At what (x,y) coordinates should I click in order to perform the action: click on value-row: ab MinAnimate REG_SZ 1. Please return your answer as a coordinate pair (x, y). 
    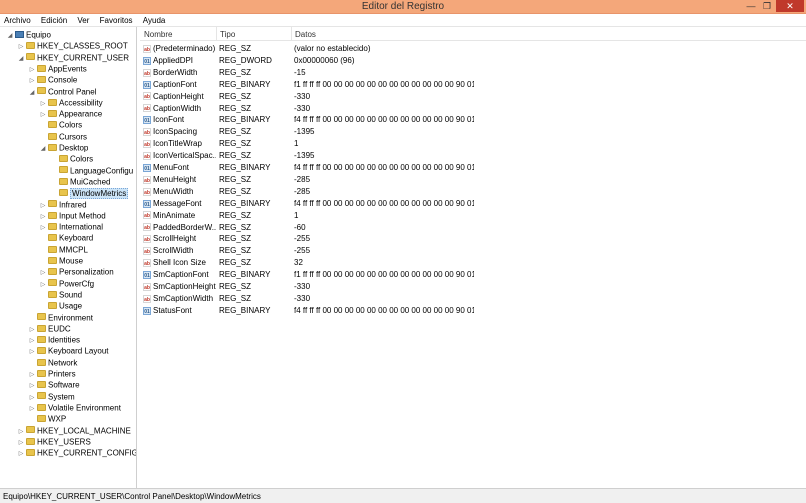
    Looking at the image, I should click on (310, 216).